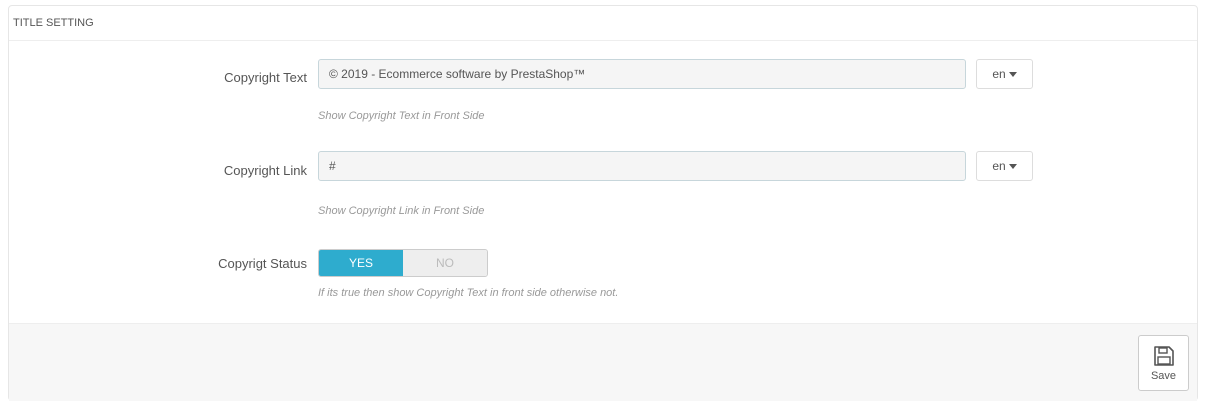 The width and height of the screenshot is (1206, 404). What do you see at coordinates (265, 170) in the screenshot?
I see `copyright-link-label: Copyright Link` at bounding box center [265, 170].